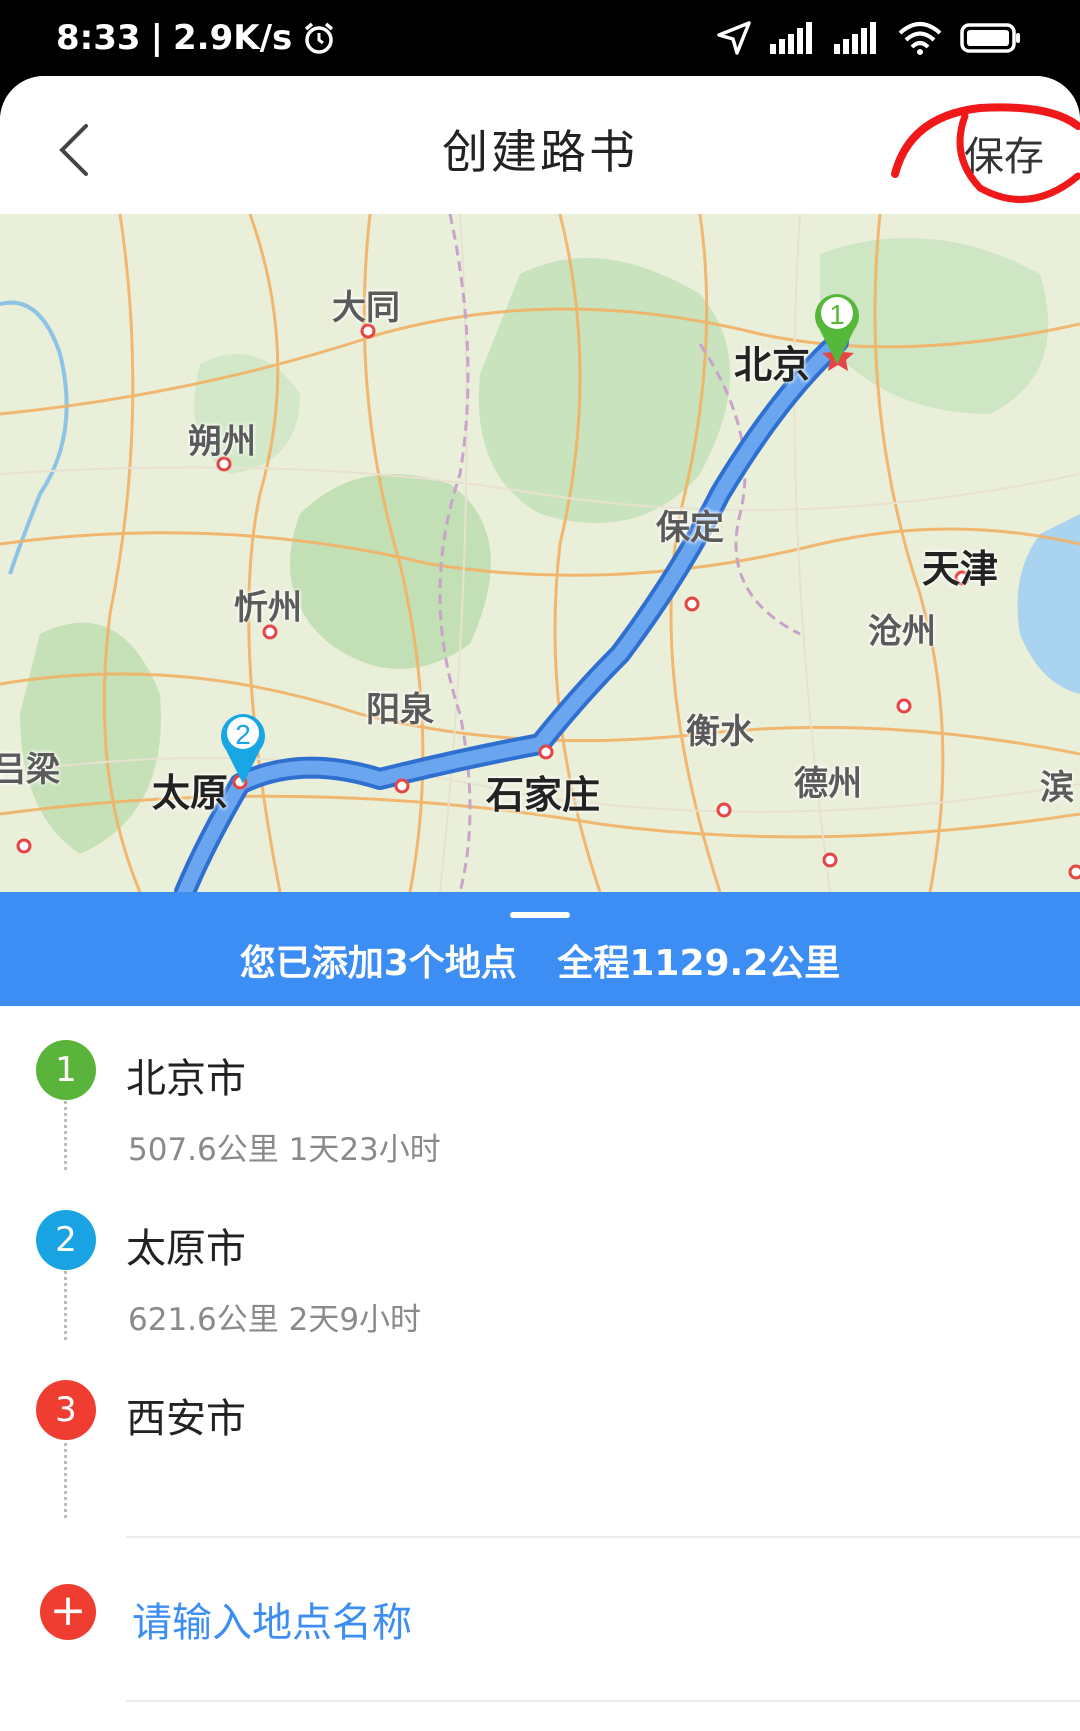 The image size is (1080, 1731). I want to click on route-summary: 您已添加3个地点 全程1129.2公里, so click(540, 960).